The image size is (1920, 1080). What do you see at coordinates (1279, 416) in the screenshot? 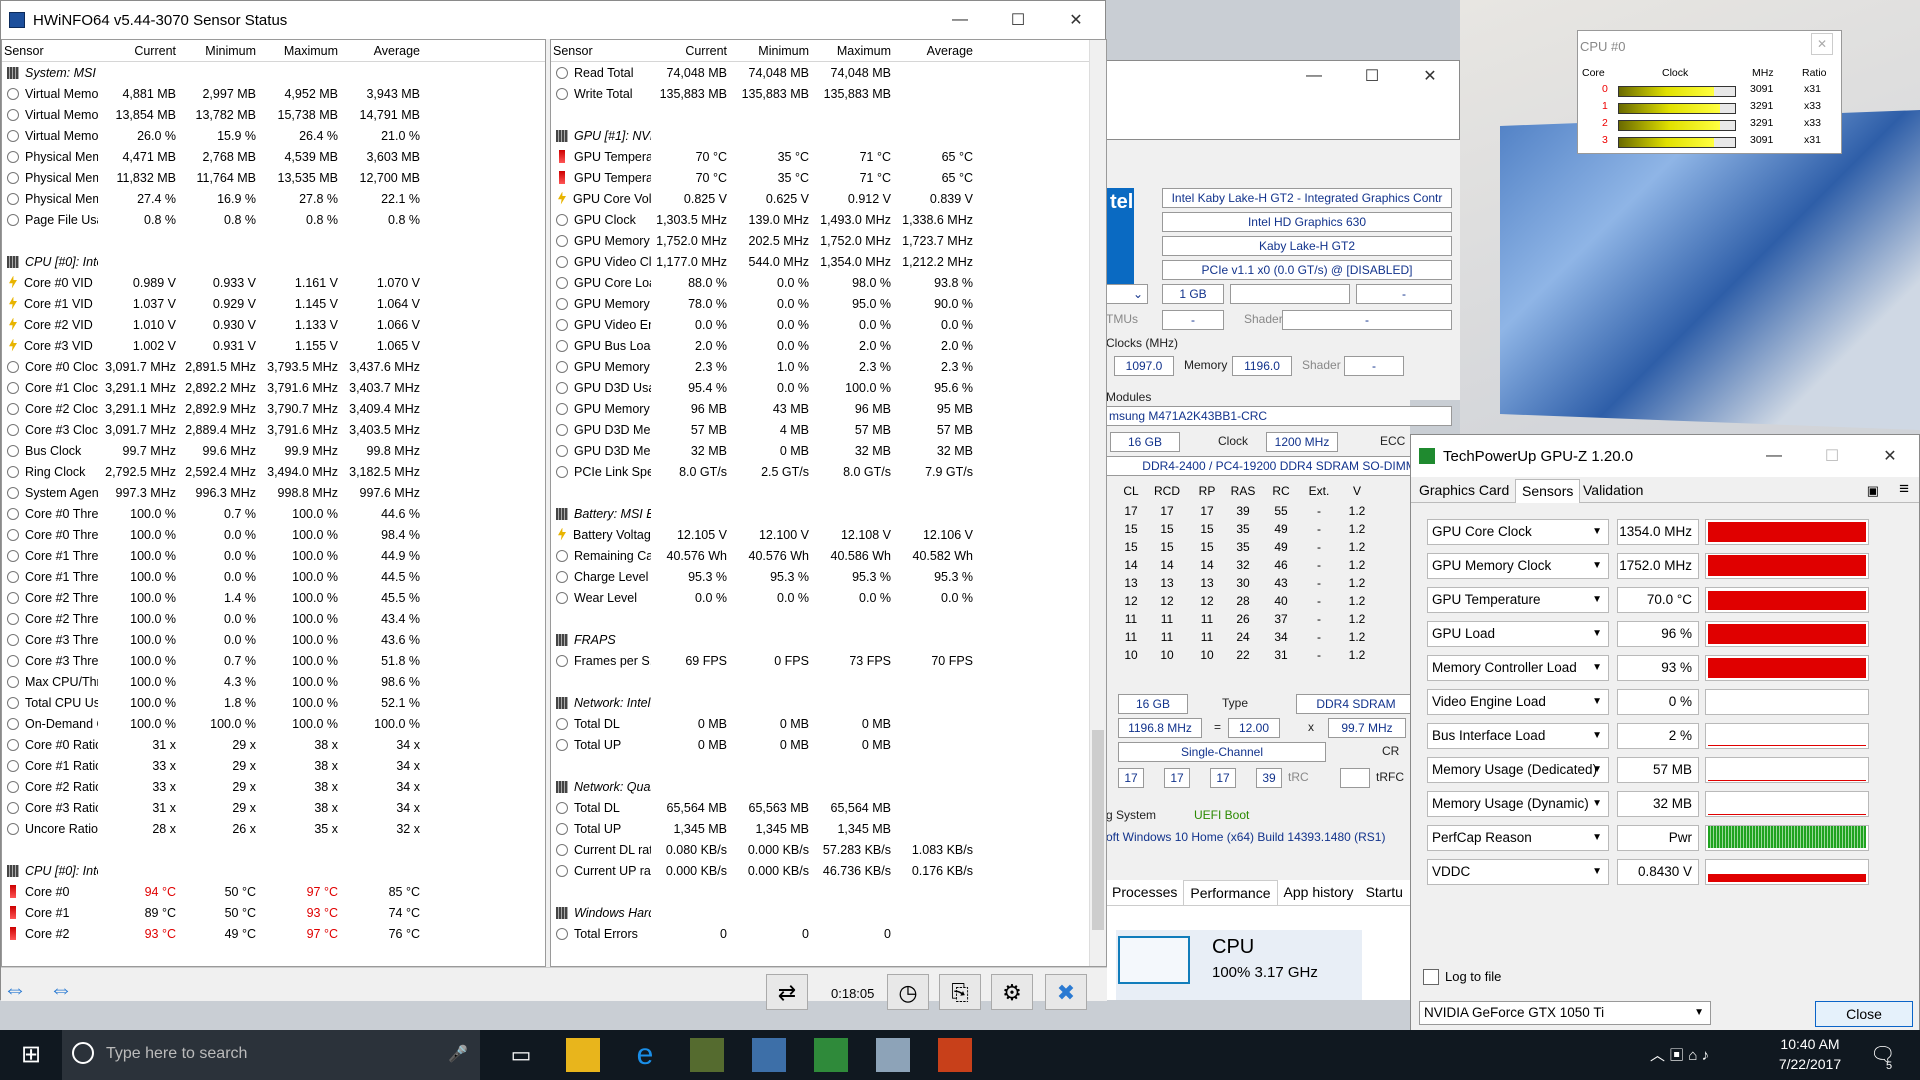
I see `module-select: msung M471A2K43BB1-CRC` at bounding box center [1279, 416].